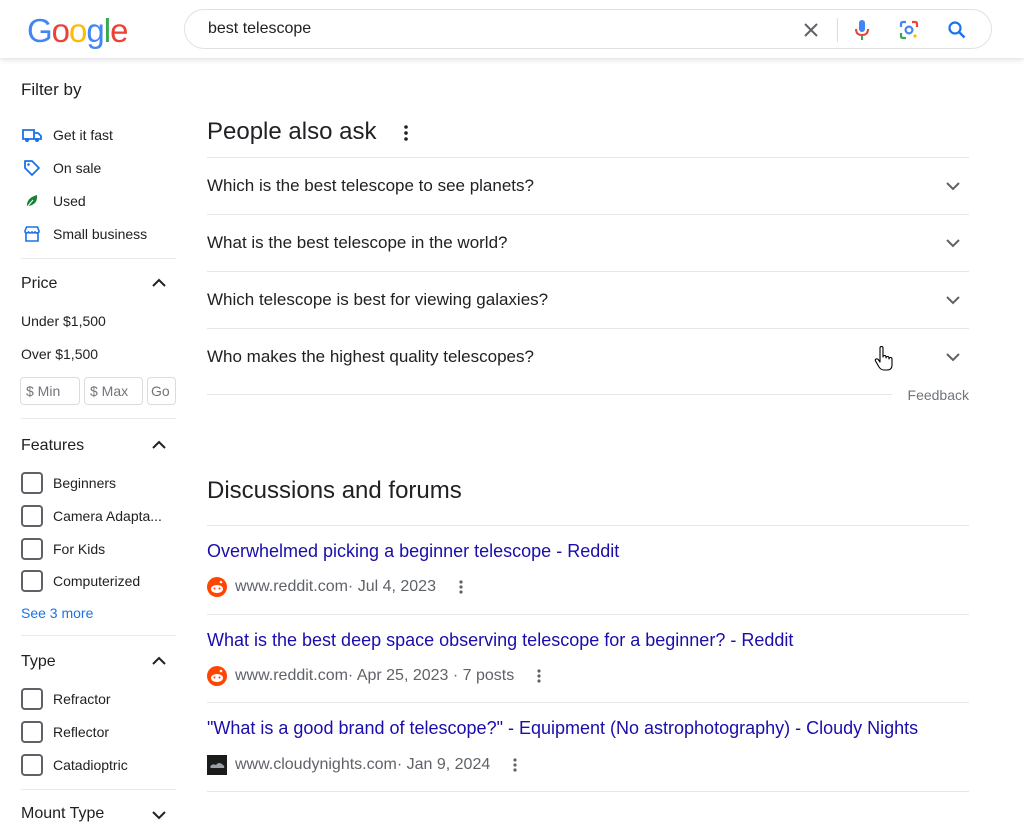 This screenshot has width=1024, height=822. What do you see at coordinates (259, 29) in the screenshot?
I see `search-input: best telescope` at bounding box center [259, 29].